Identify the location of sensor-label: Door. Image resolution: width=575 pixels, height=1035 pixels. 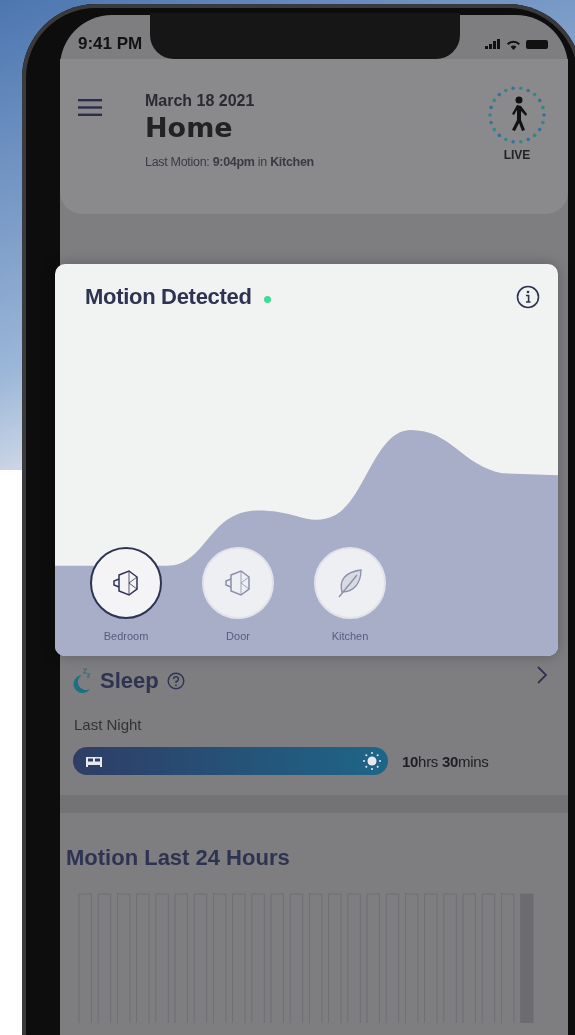
(238, 636).